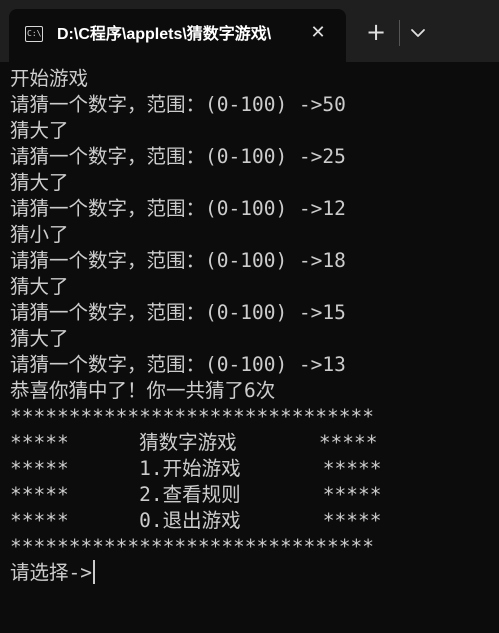 The height and width of the screenshot is (633, 499). I want to click on console-line: 恭喜你猜中了！你一共猜了6次, so click(143, 390).